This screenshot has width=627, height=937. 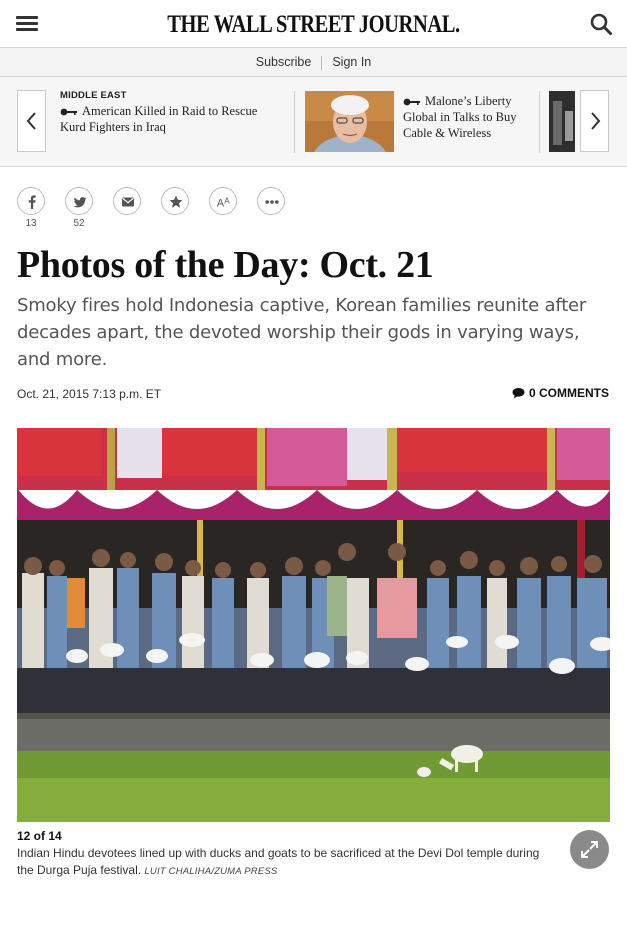 I want to click on twitter-icon, so click(x=80, y=202).